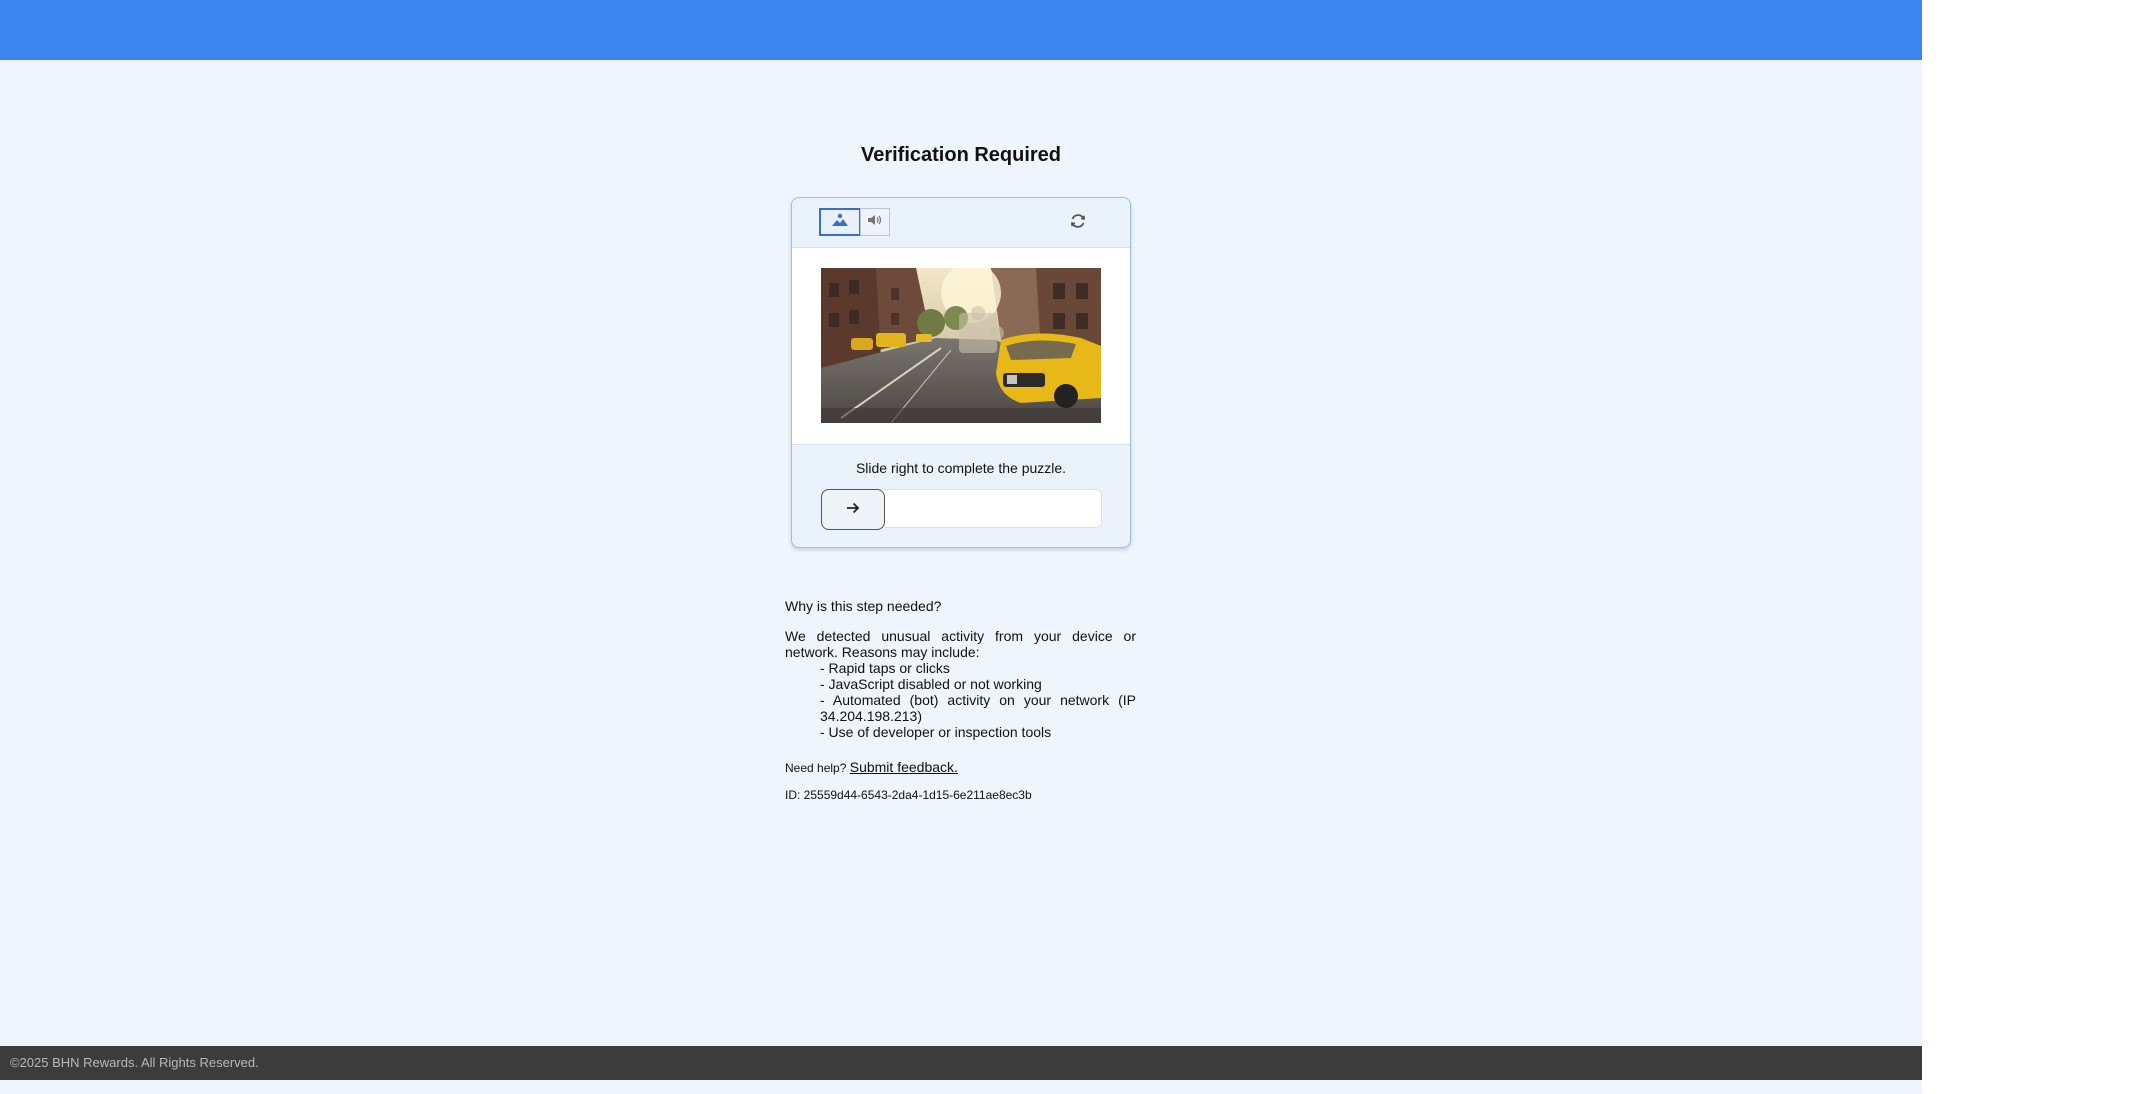  Describe the element at coordinates (816, 768) in the screenshot. I see `help-prefix: Need help?` at that location.